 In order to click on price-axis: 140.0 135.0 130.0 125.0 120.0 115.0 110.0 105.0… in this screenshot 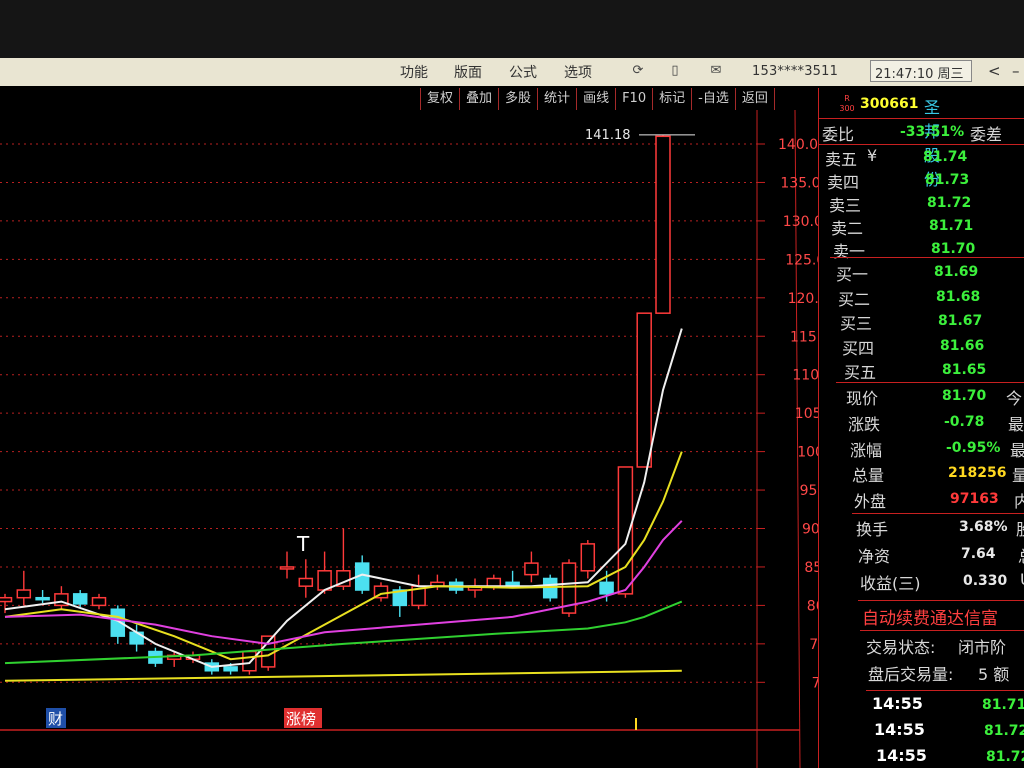, I will do `click(787, 414)`.